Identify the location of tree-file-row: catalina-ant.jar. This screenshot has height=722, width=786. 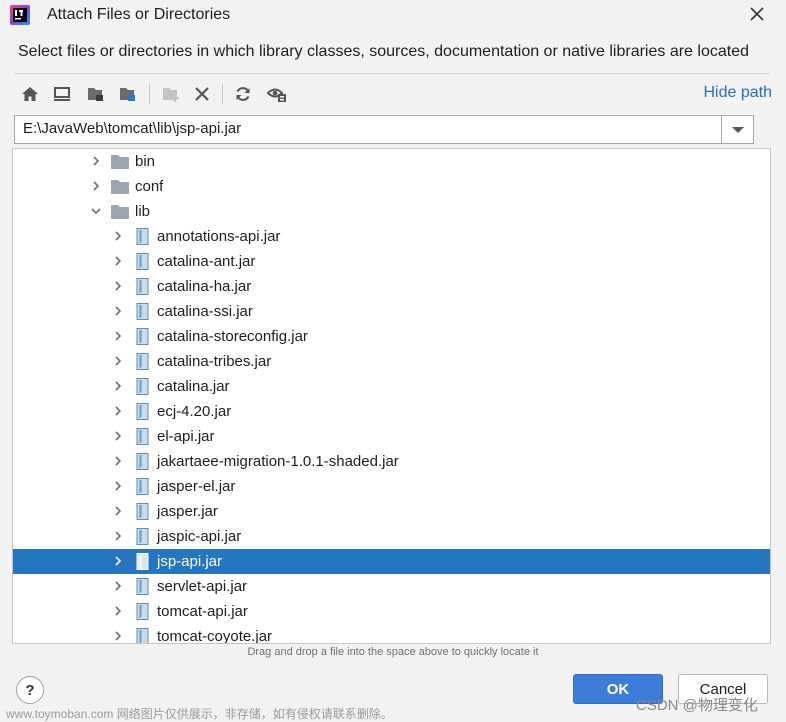
(391, 261).